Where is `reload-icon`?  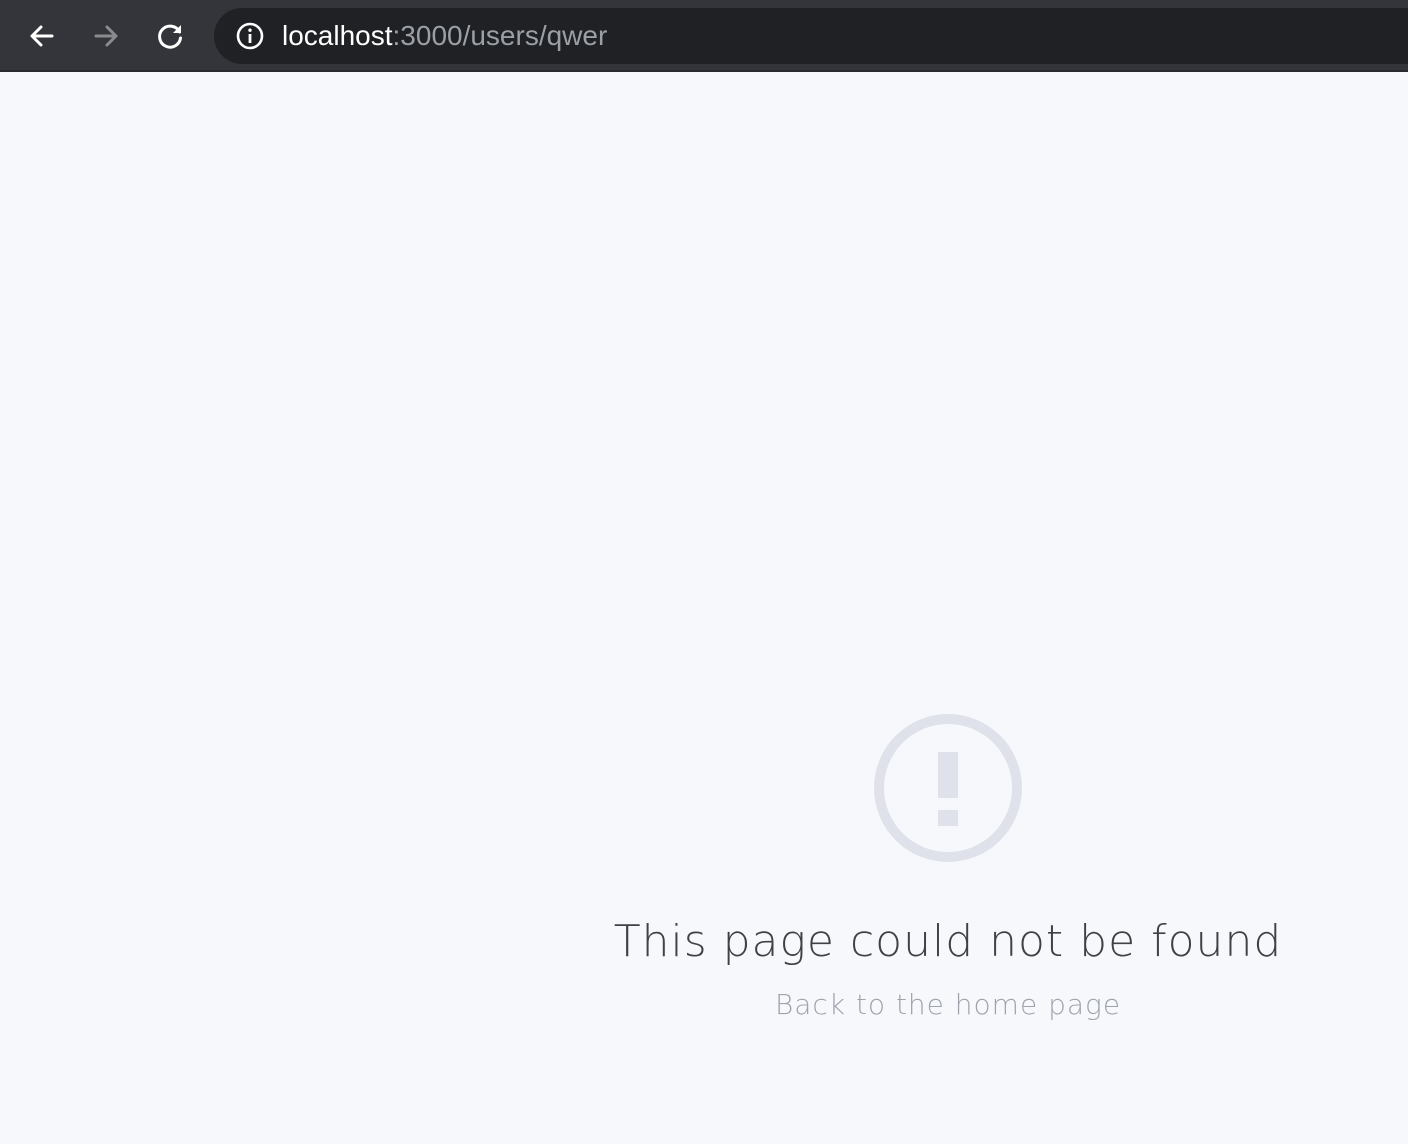
reload-icon is located at coordinates (170, 36).